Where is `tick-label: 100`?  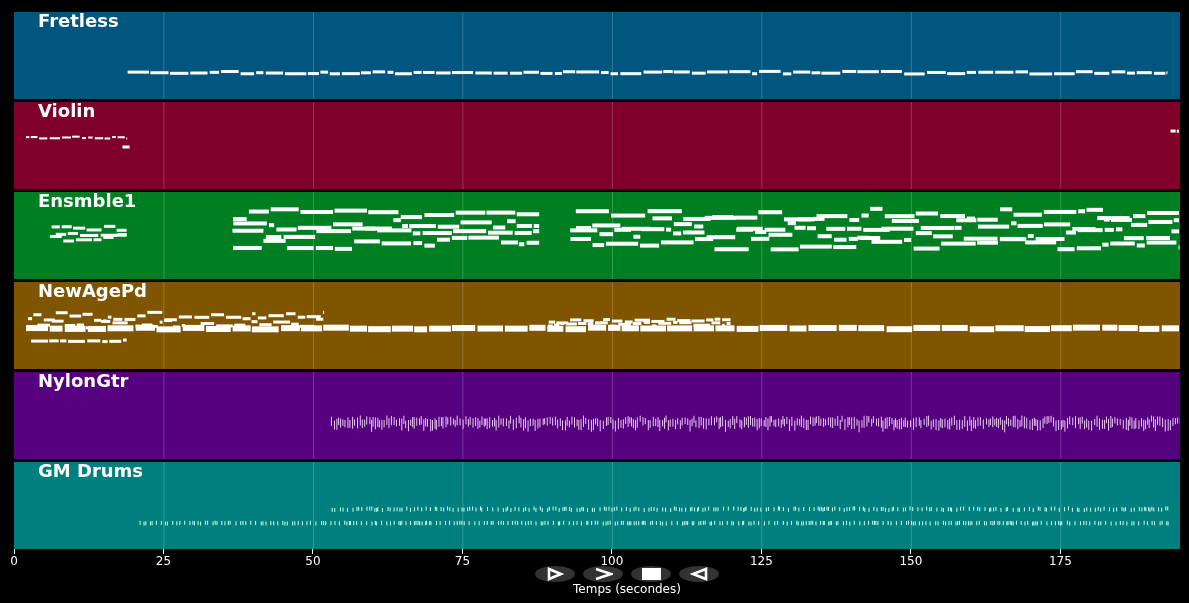
tick-label: 100 is located at coordinates (612, 561).